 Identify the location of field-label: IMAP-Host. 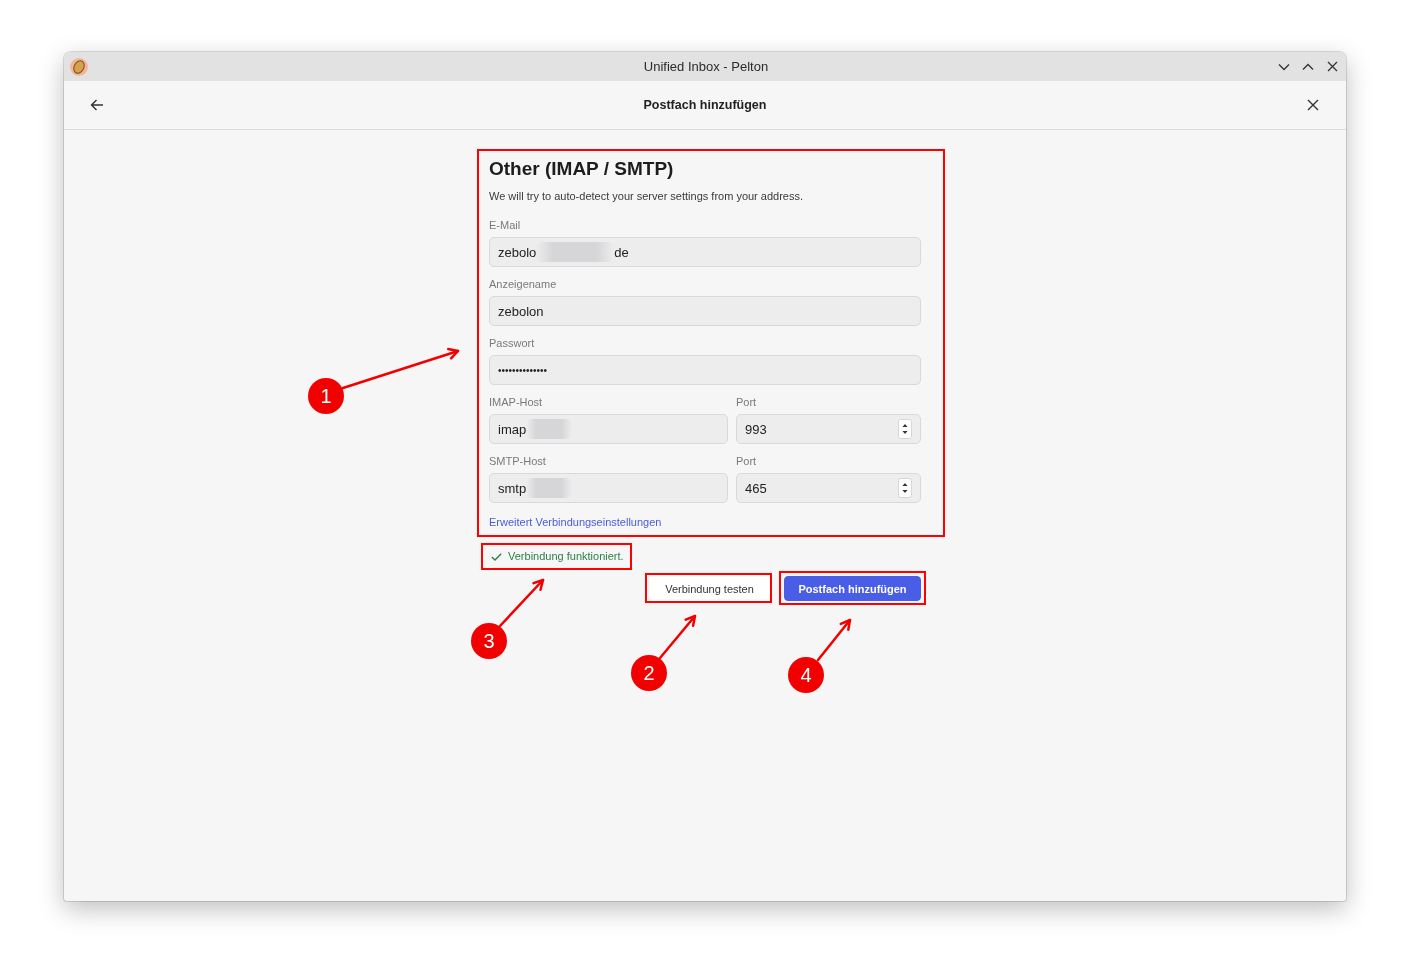
(516, 402).